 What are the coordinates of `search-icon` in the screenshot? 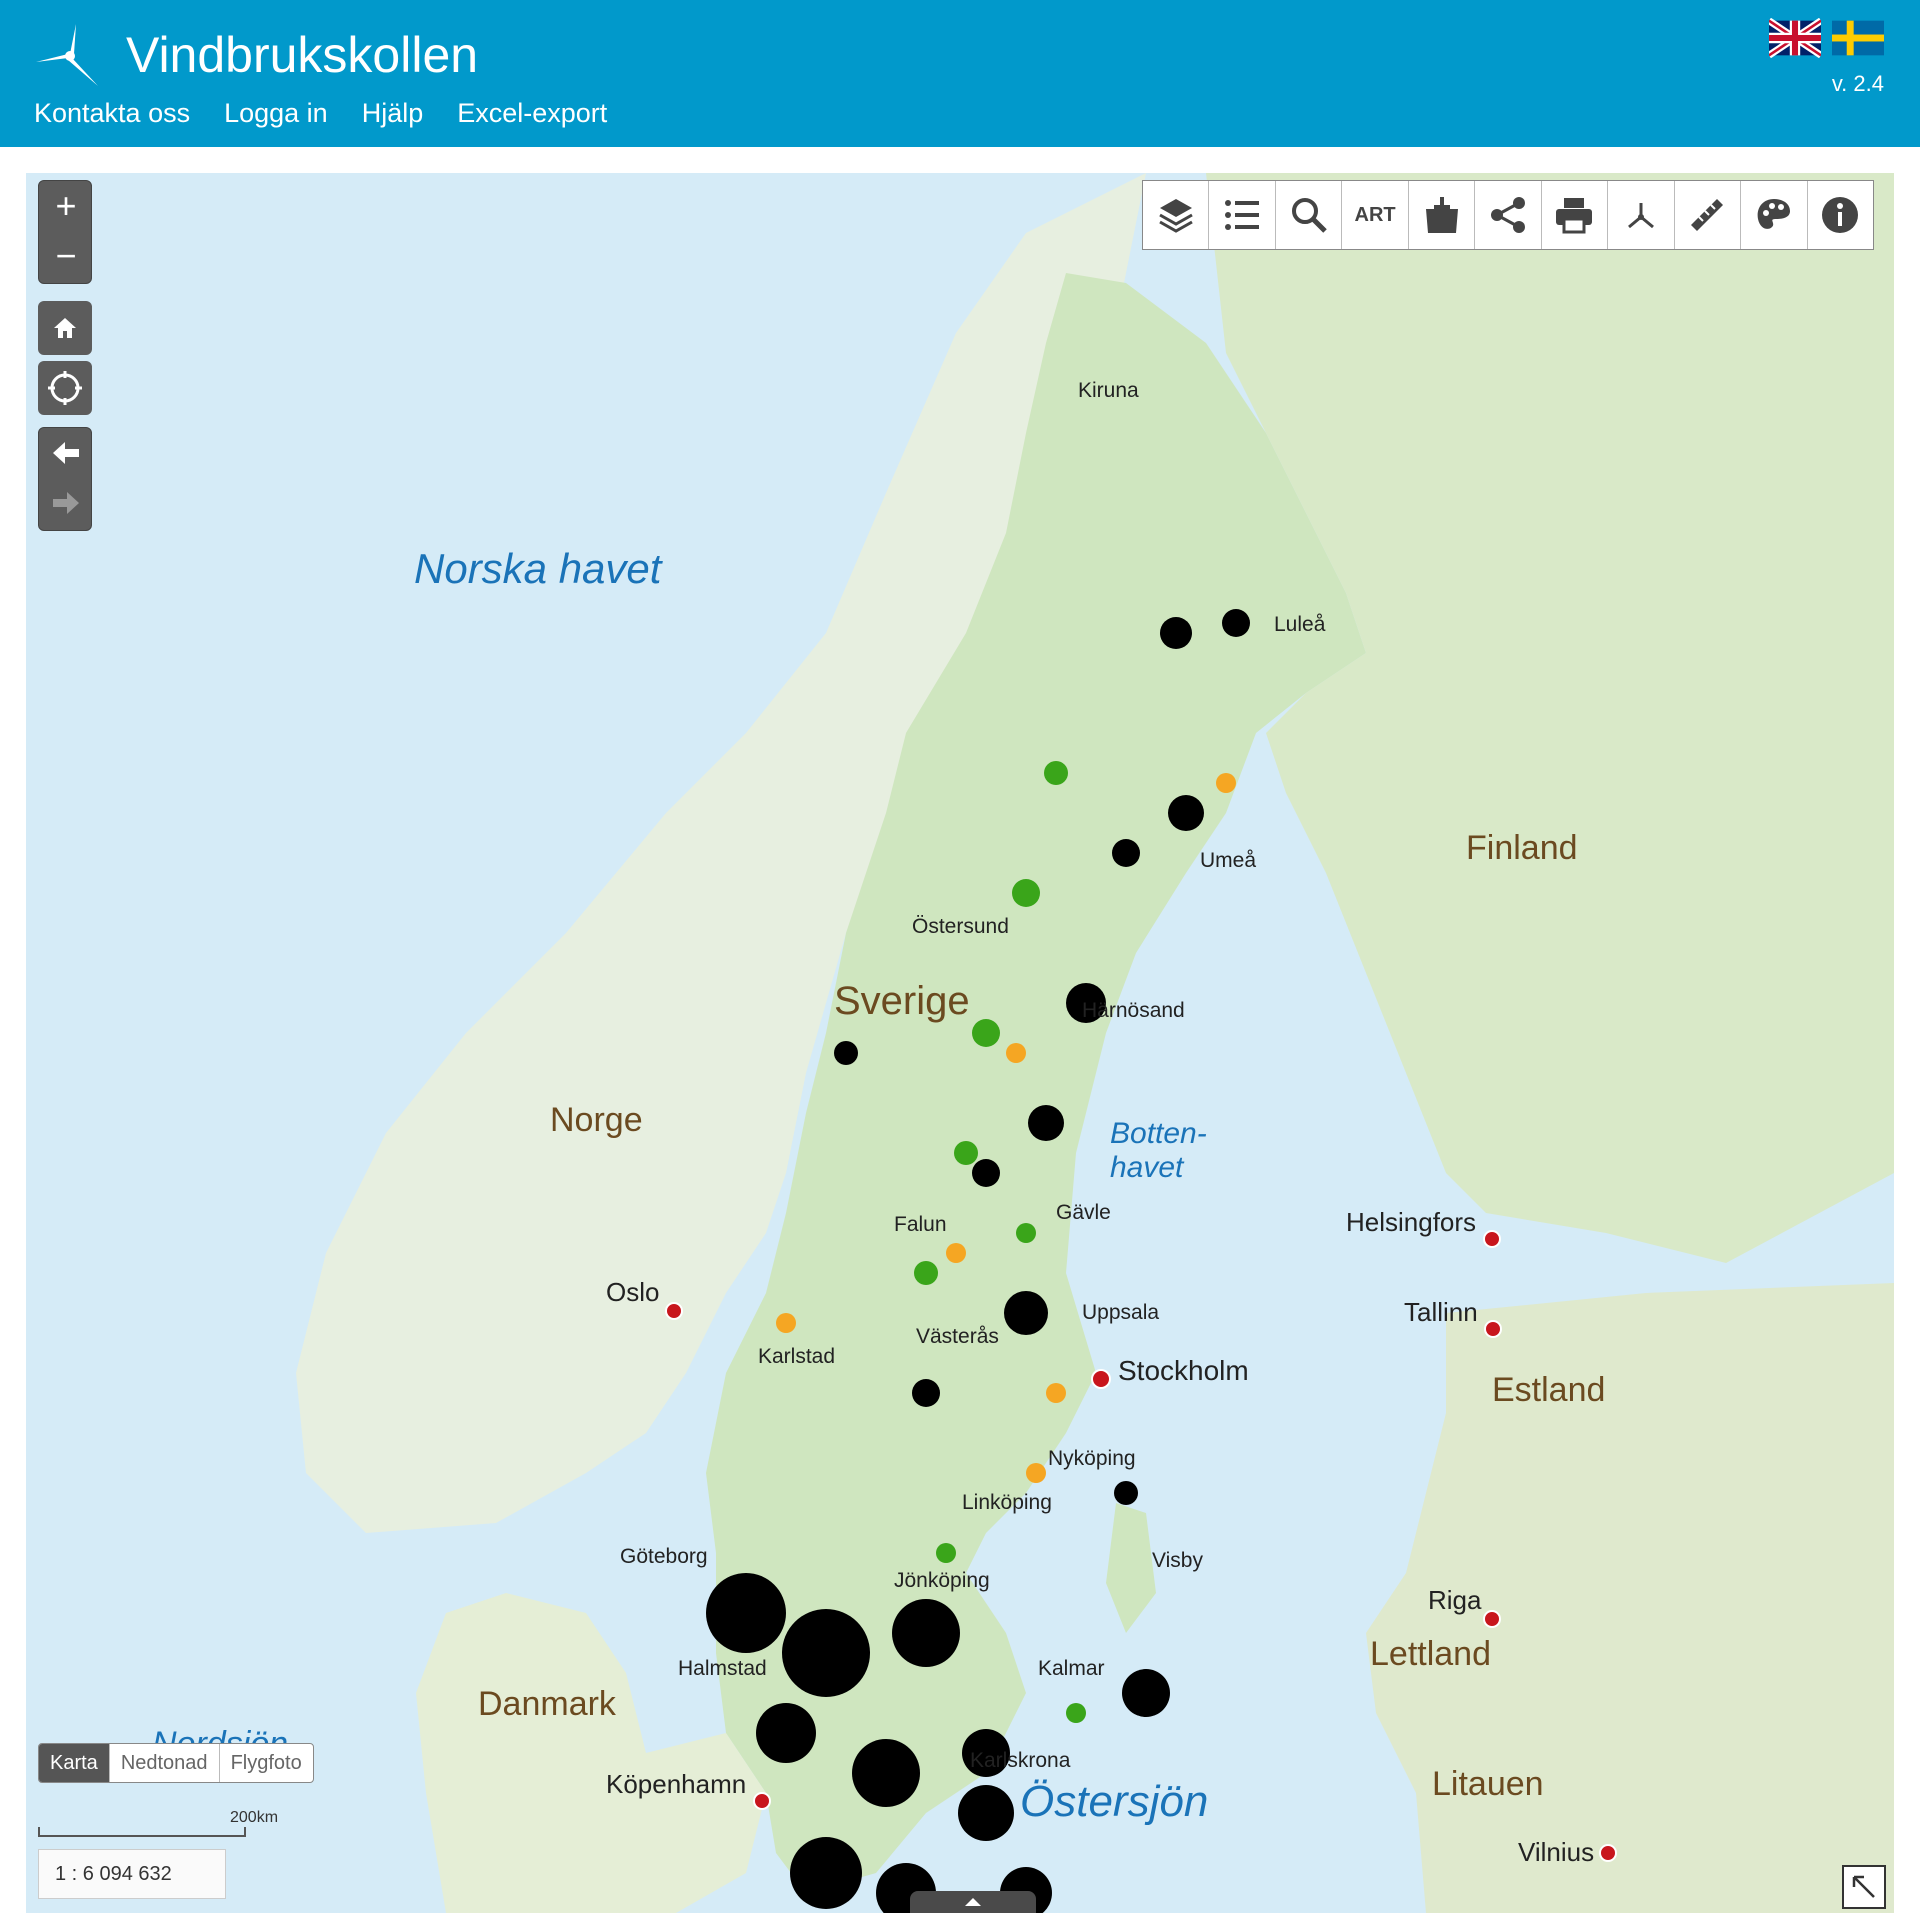 It's located at (1309, 215).